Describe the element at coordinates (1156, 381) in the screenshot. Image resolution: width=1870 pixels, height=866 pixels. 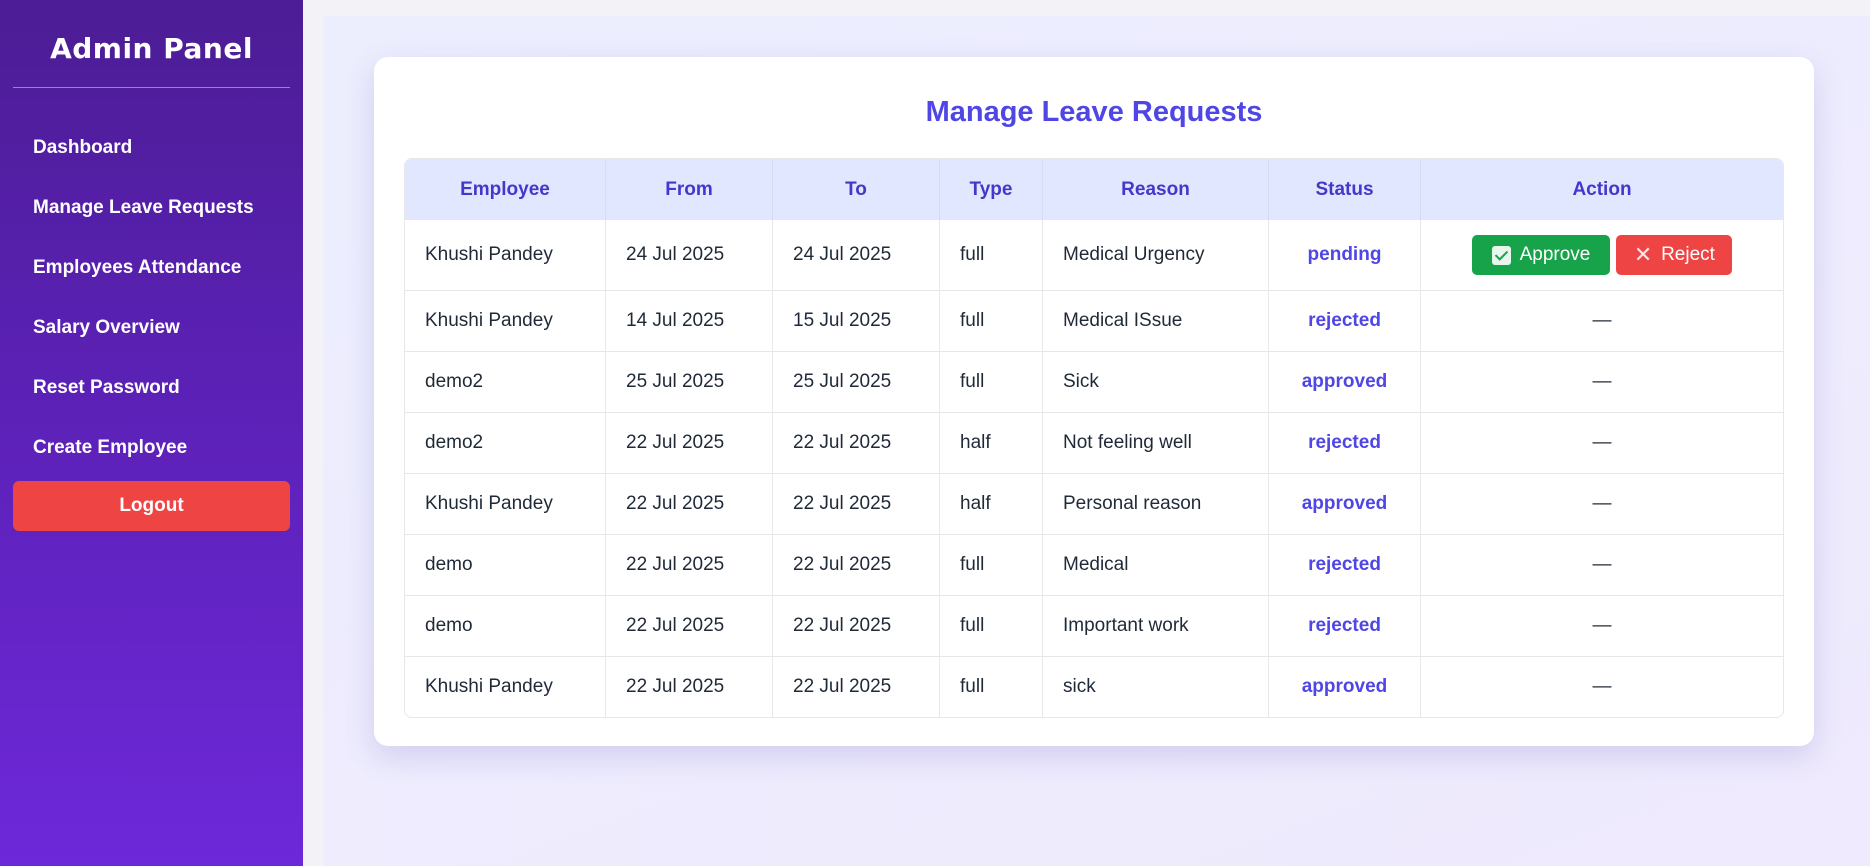
I see `cell-reason: Sick` at that location.